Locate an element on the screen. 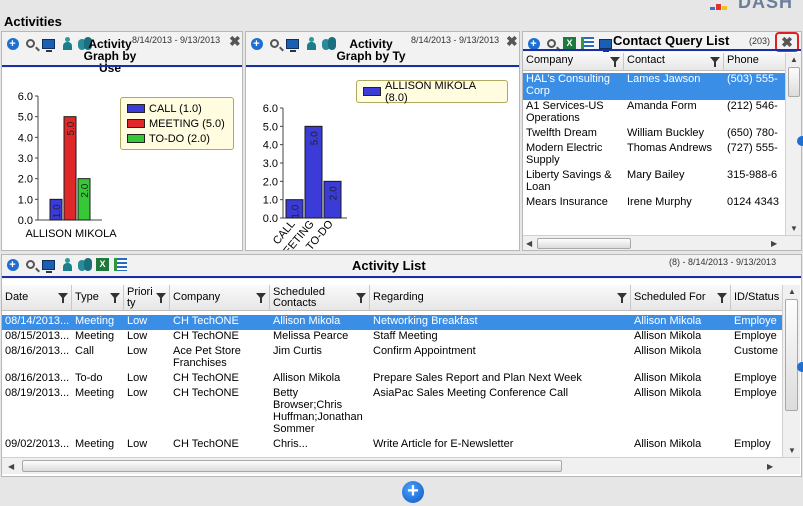 The image size is (803, 506). legend-item-call: CALL (1.0) is located at coordinates (177, 108).